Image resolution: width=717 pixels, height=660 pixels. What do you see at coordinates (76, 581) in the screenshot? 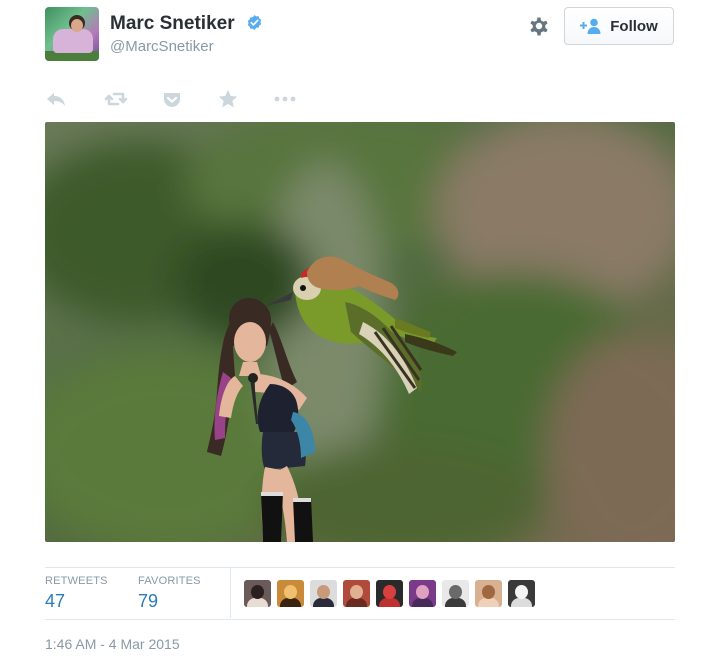
I see `retweets-label: RETWEETS` at bounding box center [76, 581].